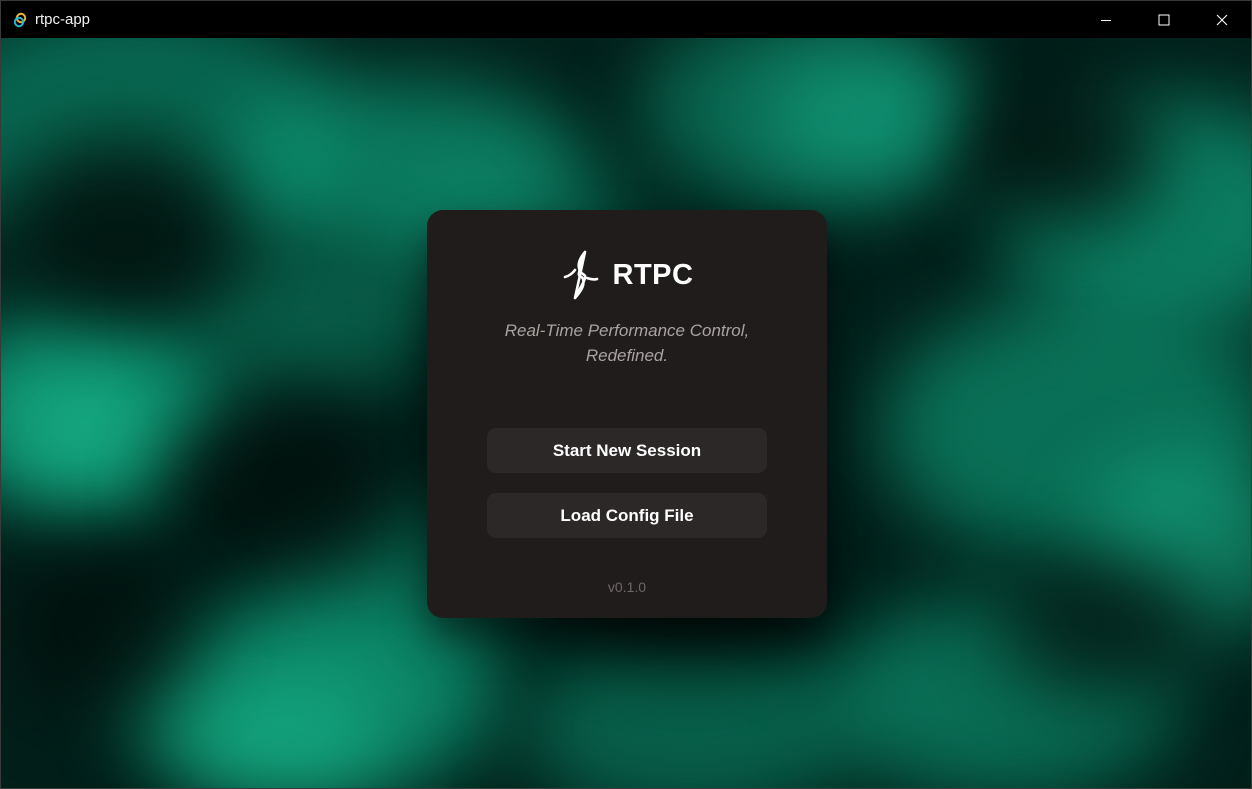  What do you see at coordinates (627, 587) in the screenshot?
I see `version-label: v0.1.0` at bounding box center [627, 587].